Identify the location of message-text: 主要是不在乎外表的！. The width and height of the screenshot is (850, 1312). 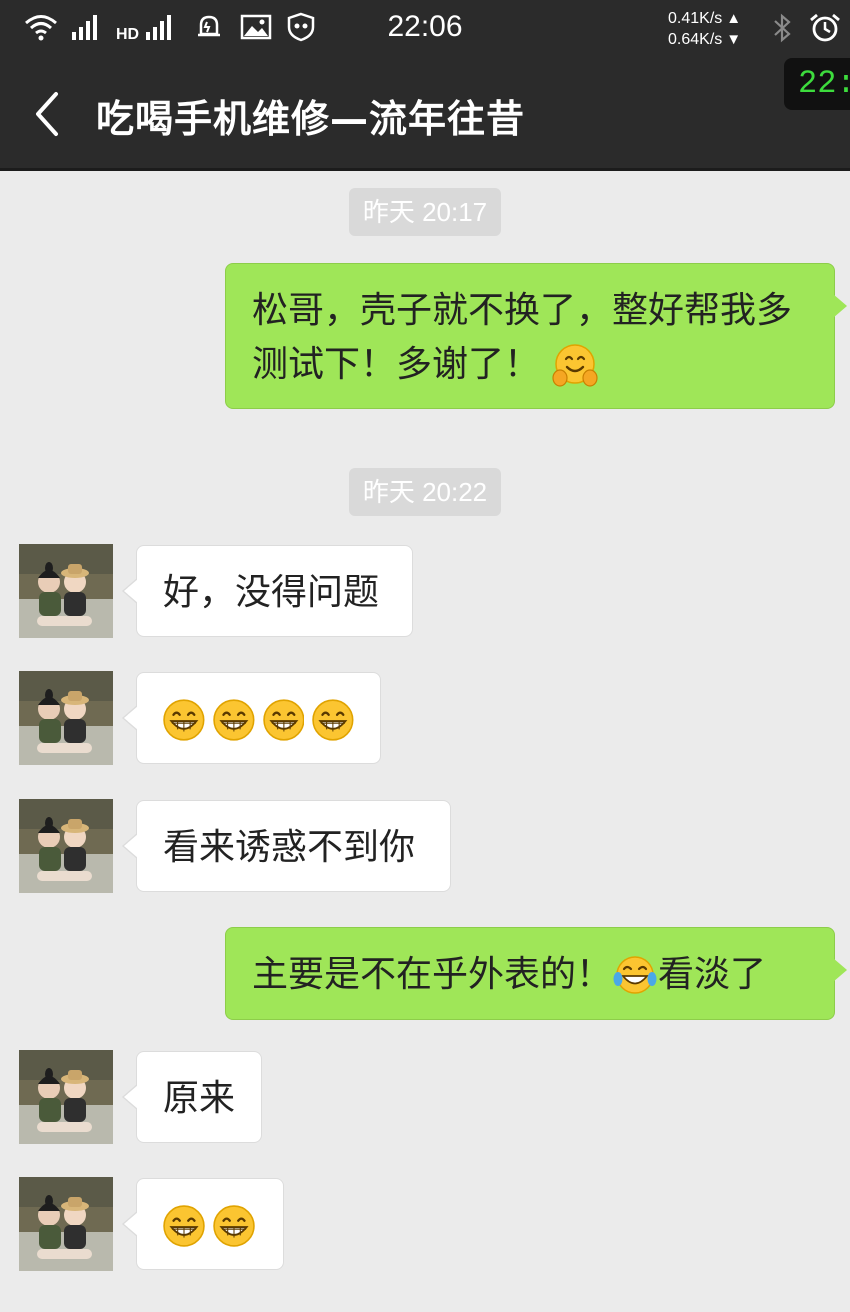
(432, 974).